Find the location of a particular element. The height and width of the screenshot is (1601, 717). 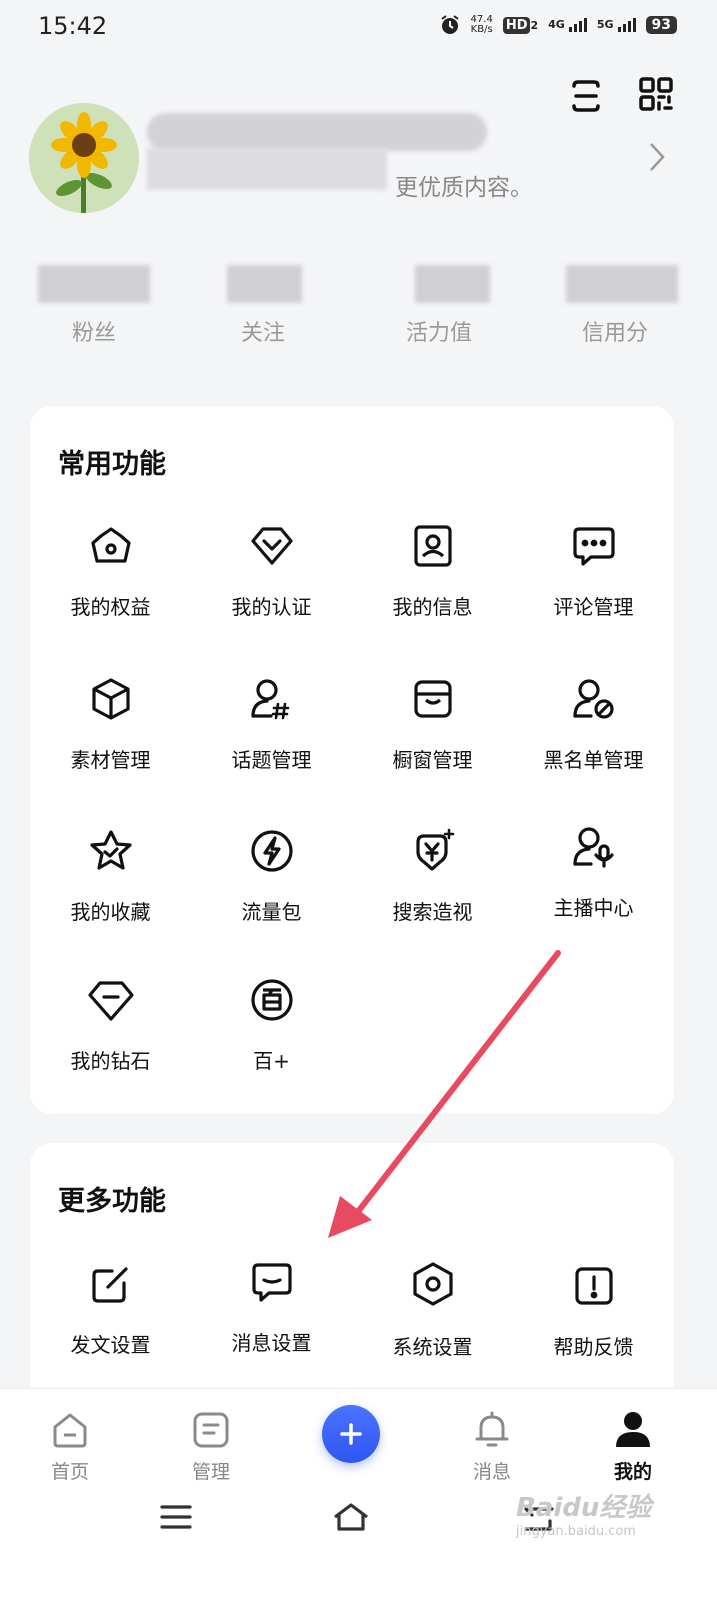

diamond-icon is located at coordinates (110, 1001).